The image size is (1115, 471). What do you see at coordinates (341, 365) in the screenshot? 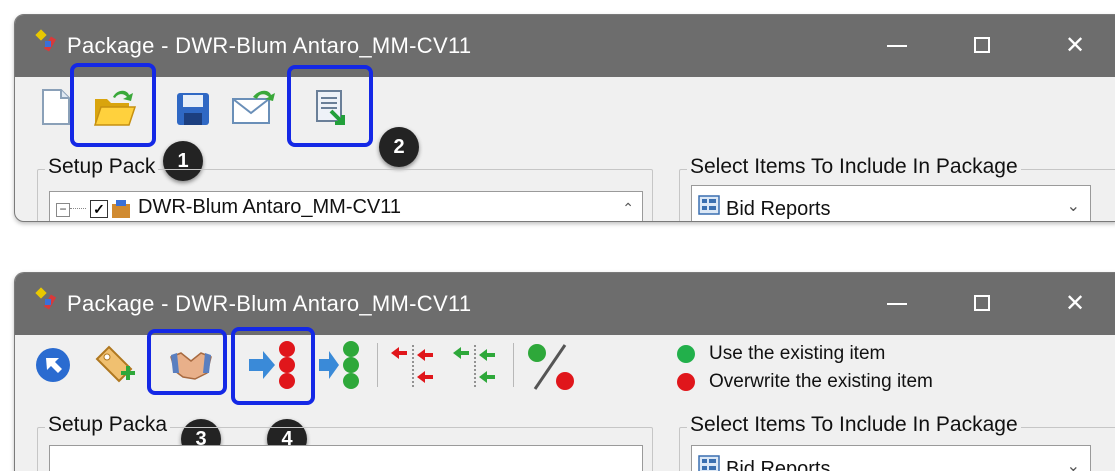
I see `arrow-green-lights-icon` at bounding box center [341, 365].